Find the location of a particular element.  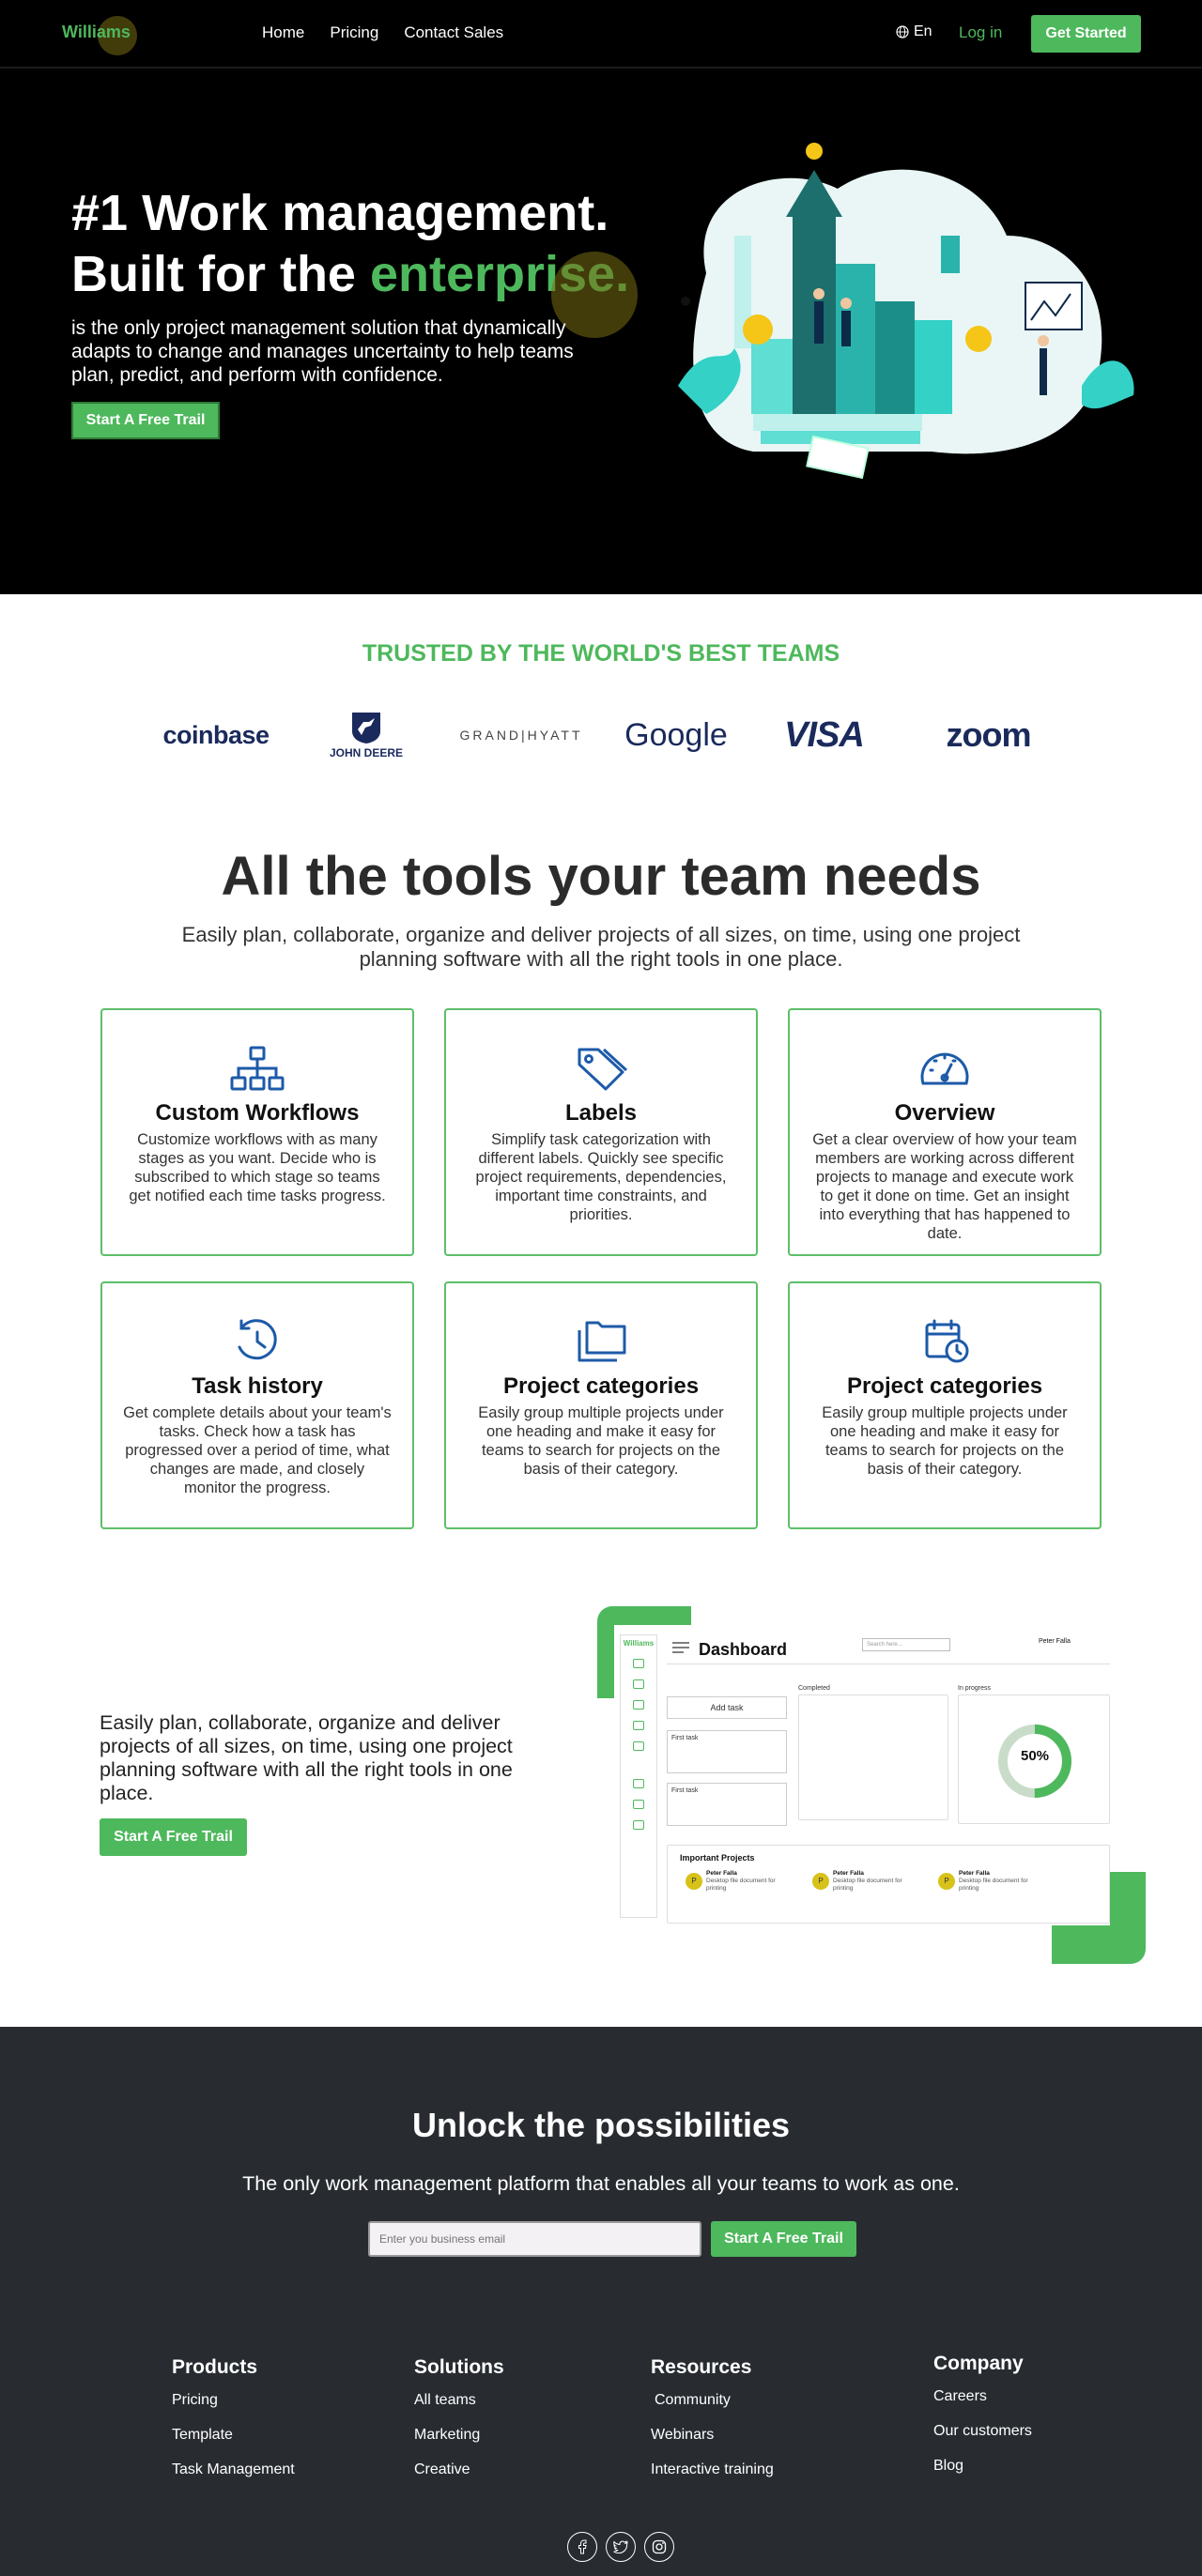

dashboard-user: Peter Falla is located at coordinates (1055, 1641).